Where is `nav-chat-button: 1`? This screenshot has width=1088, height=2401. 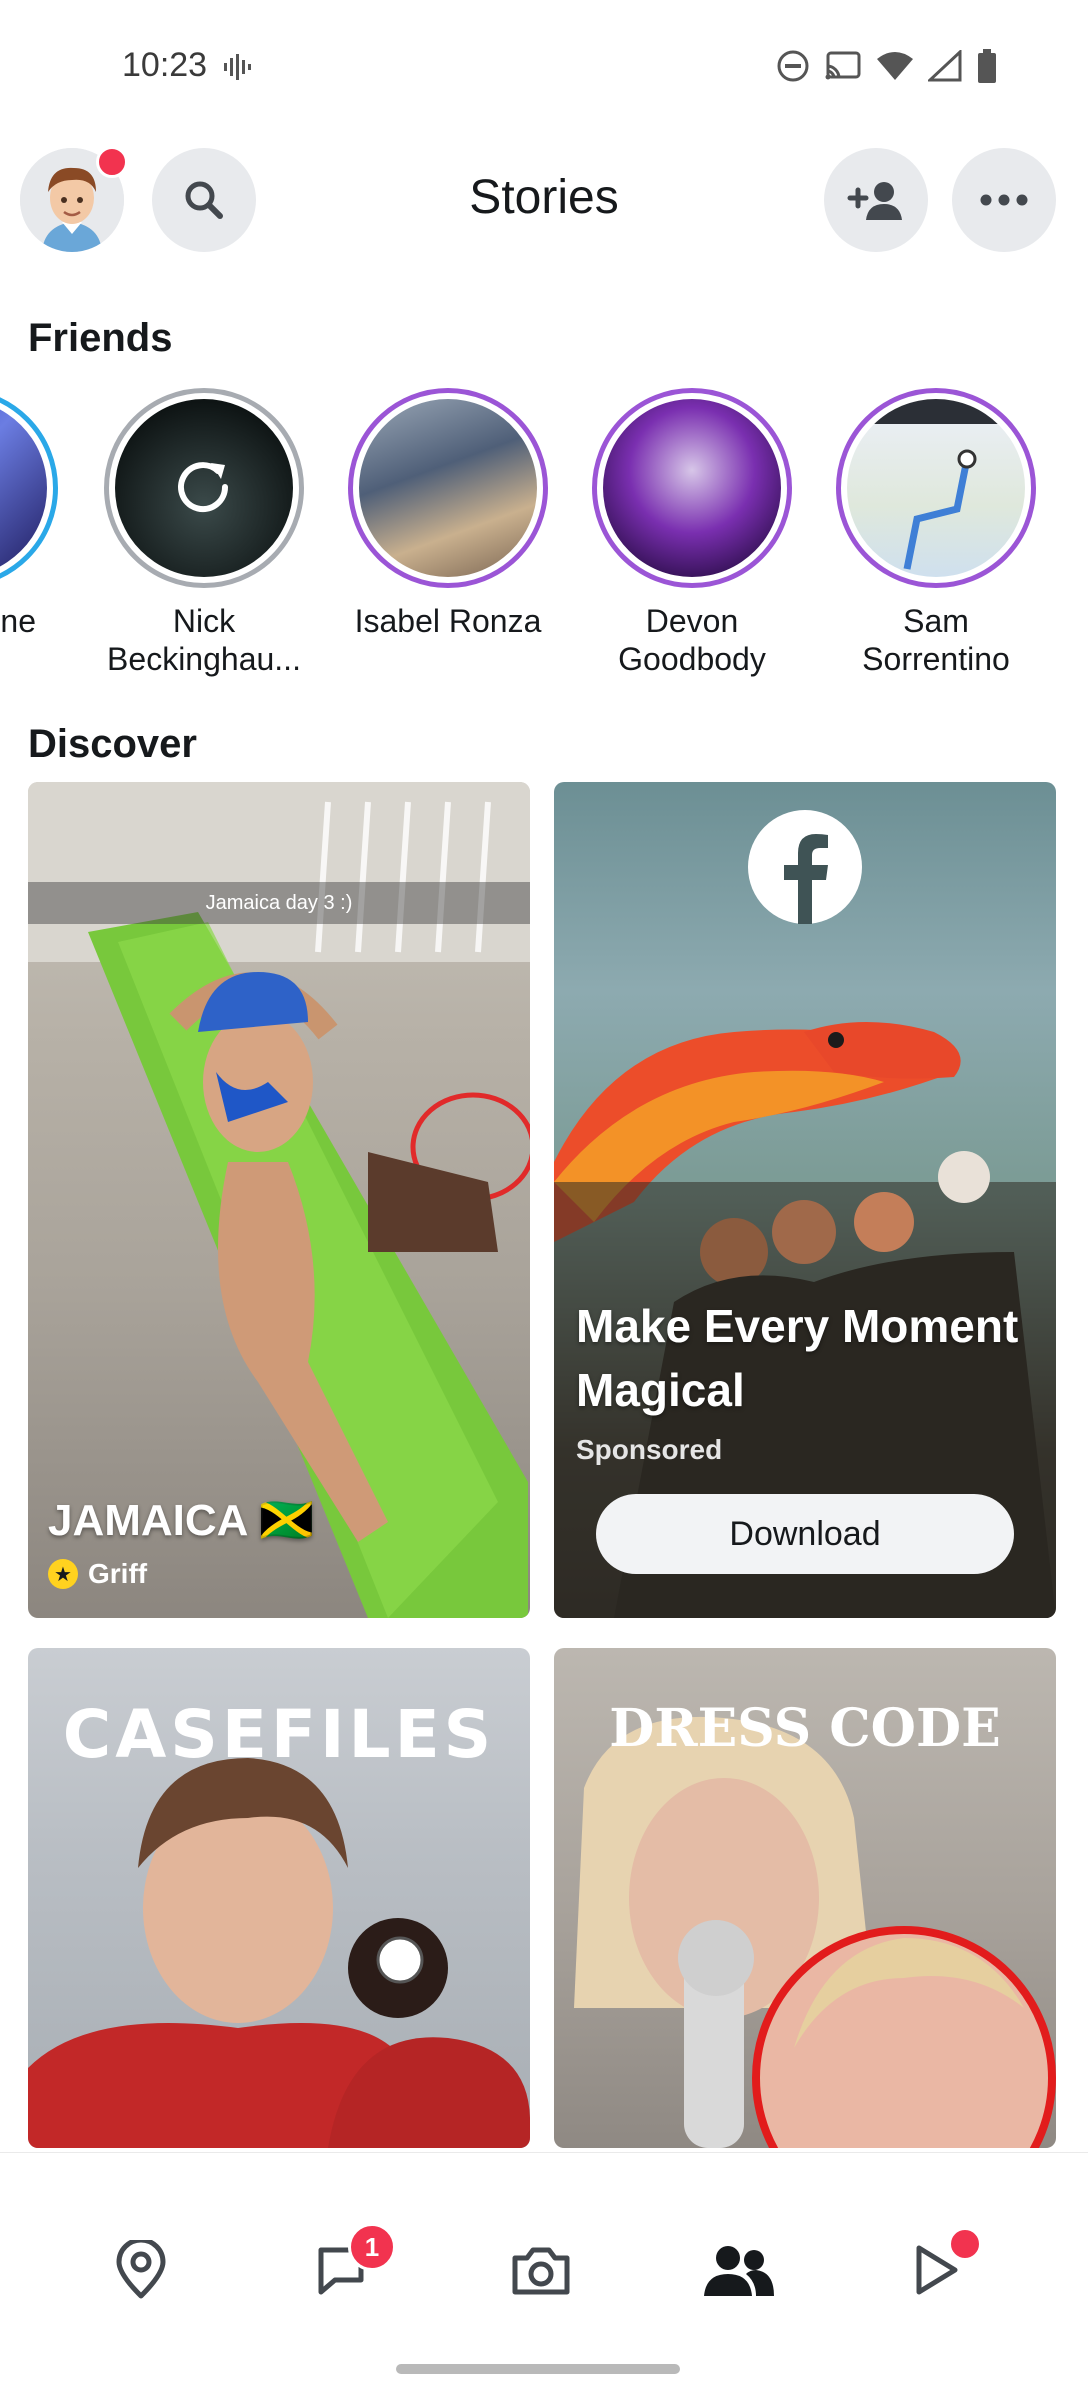
nav-chat-button: 1 is located at coordinates (346, 2269).